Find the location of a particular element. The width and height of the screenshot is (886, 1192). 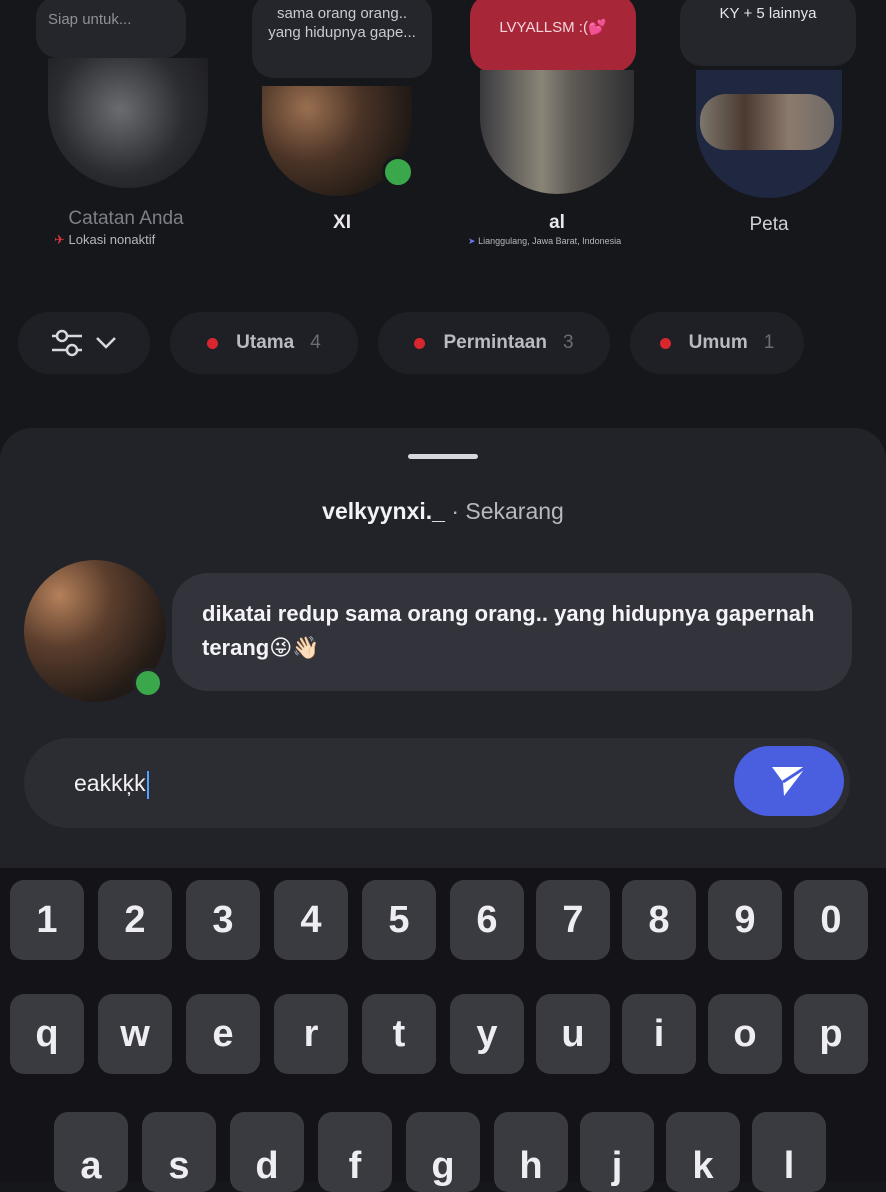

filter-label: Permintaan is located at coordinates (495, 342).